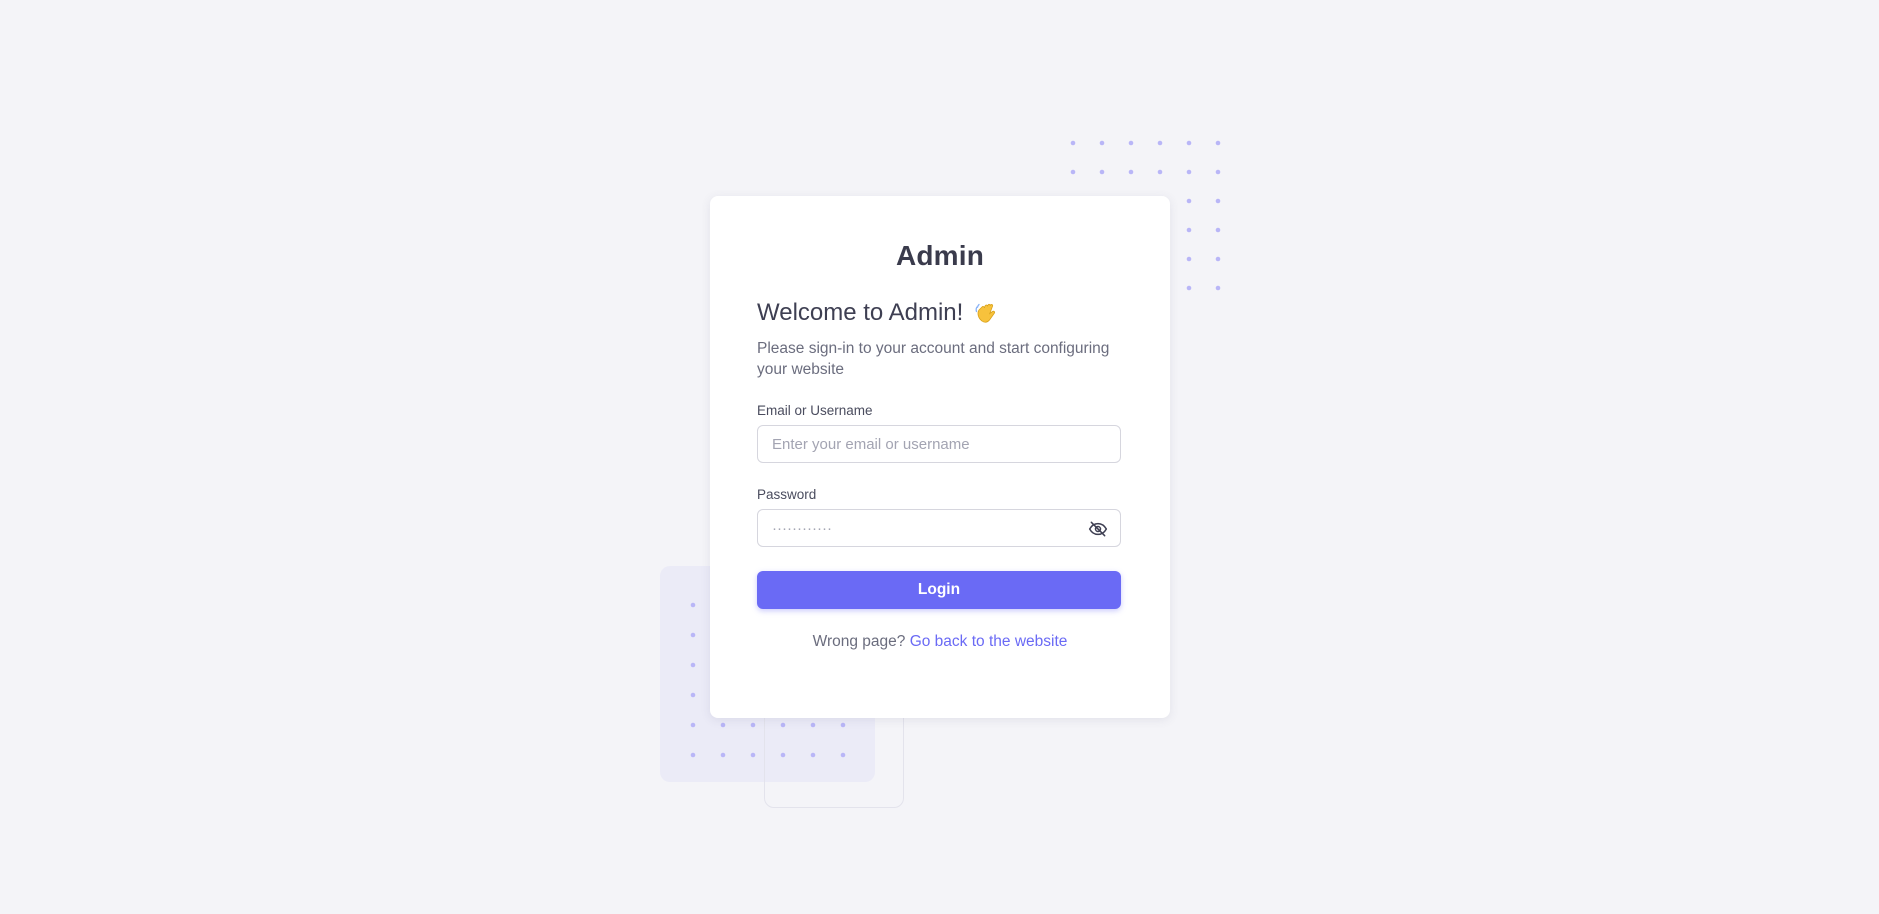 The height and width of the screenshot is (914, 1879). I want to click on waving-hand-icon, so click(987, 313).